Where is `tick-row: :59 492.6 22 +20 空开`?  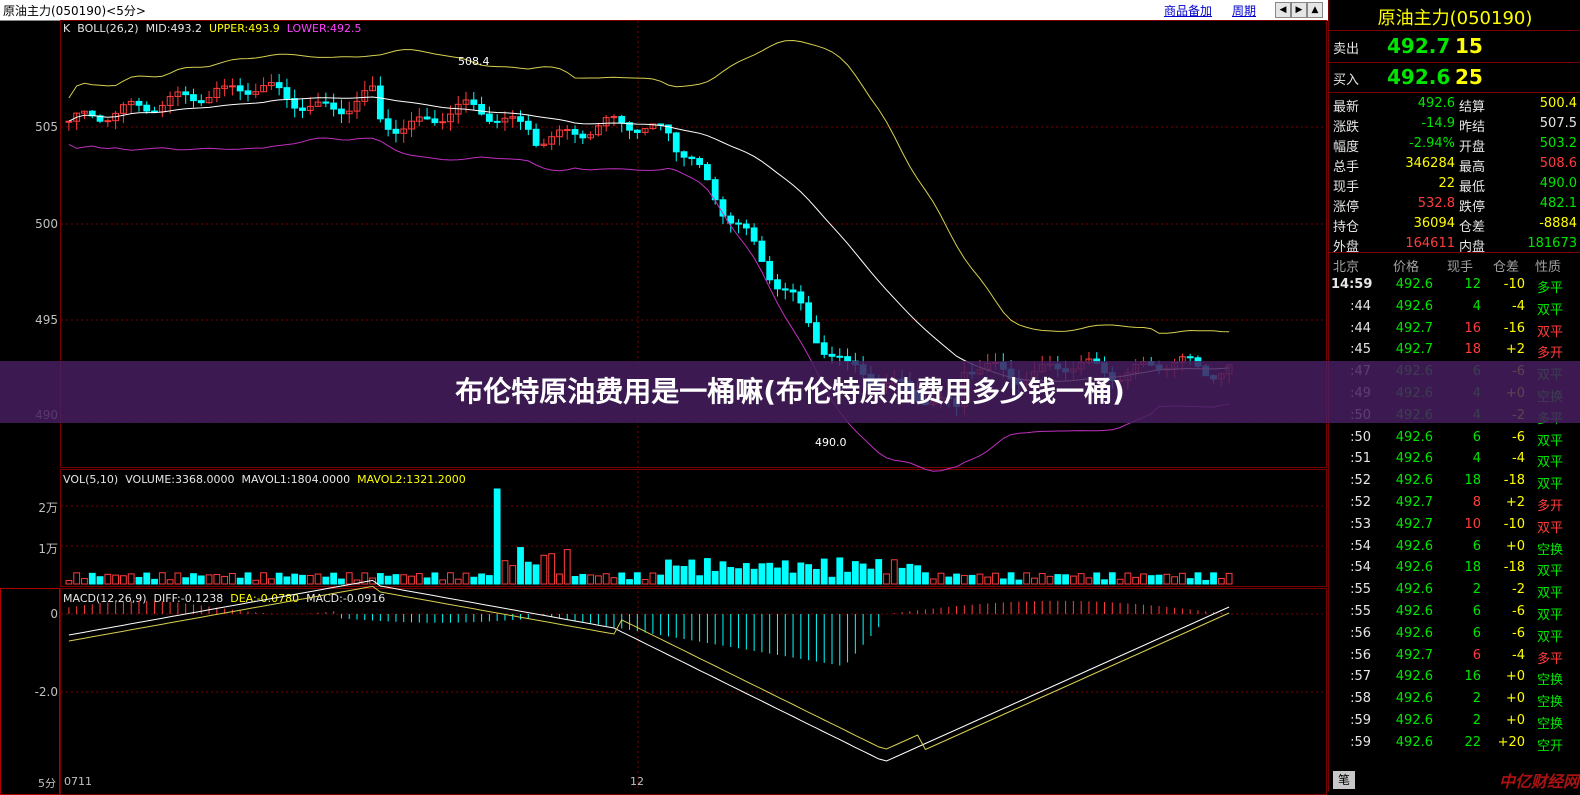
tick-row: :59 492.6 22 +20 空开 is located at coordinates (1454, 743).